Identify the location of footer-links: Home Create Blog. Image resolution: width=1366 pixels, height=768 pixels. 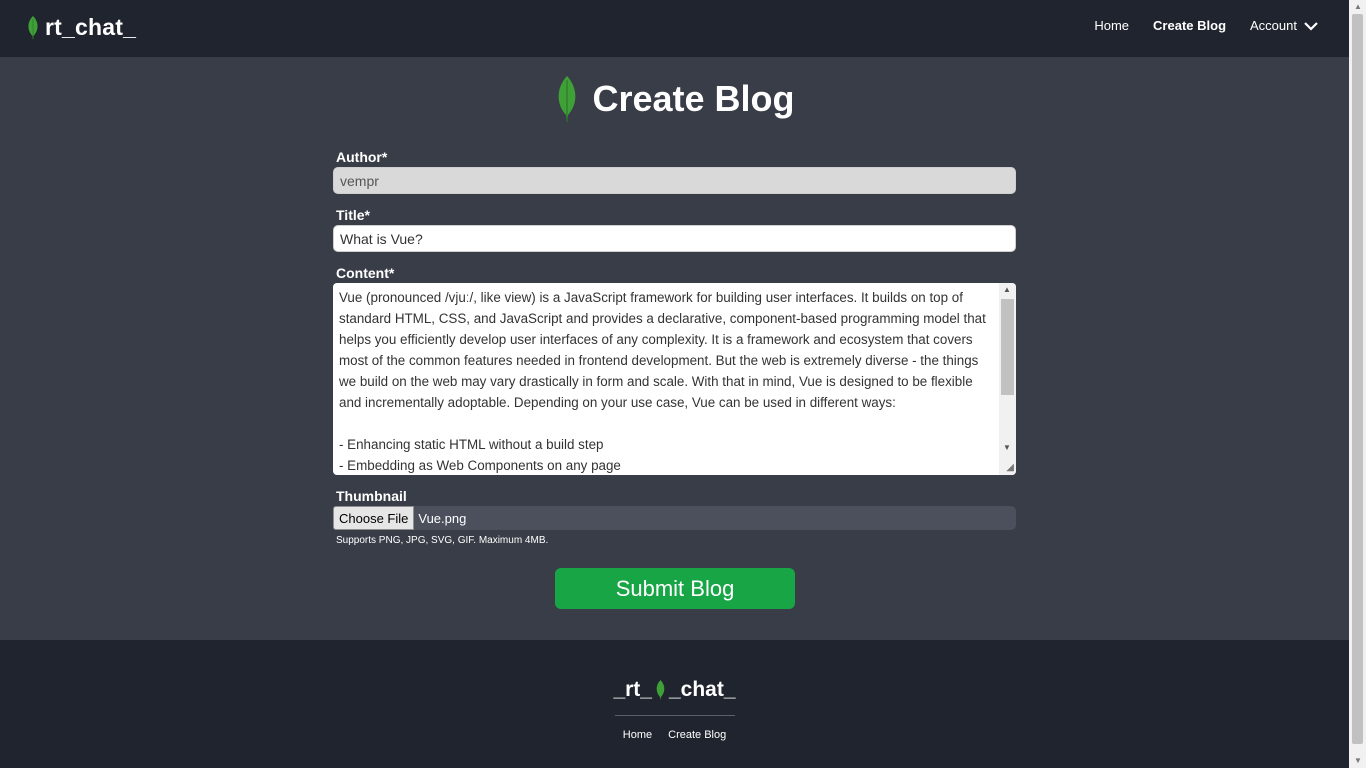
(674, 735).